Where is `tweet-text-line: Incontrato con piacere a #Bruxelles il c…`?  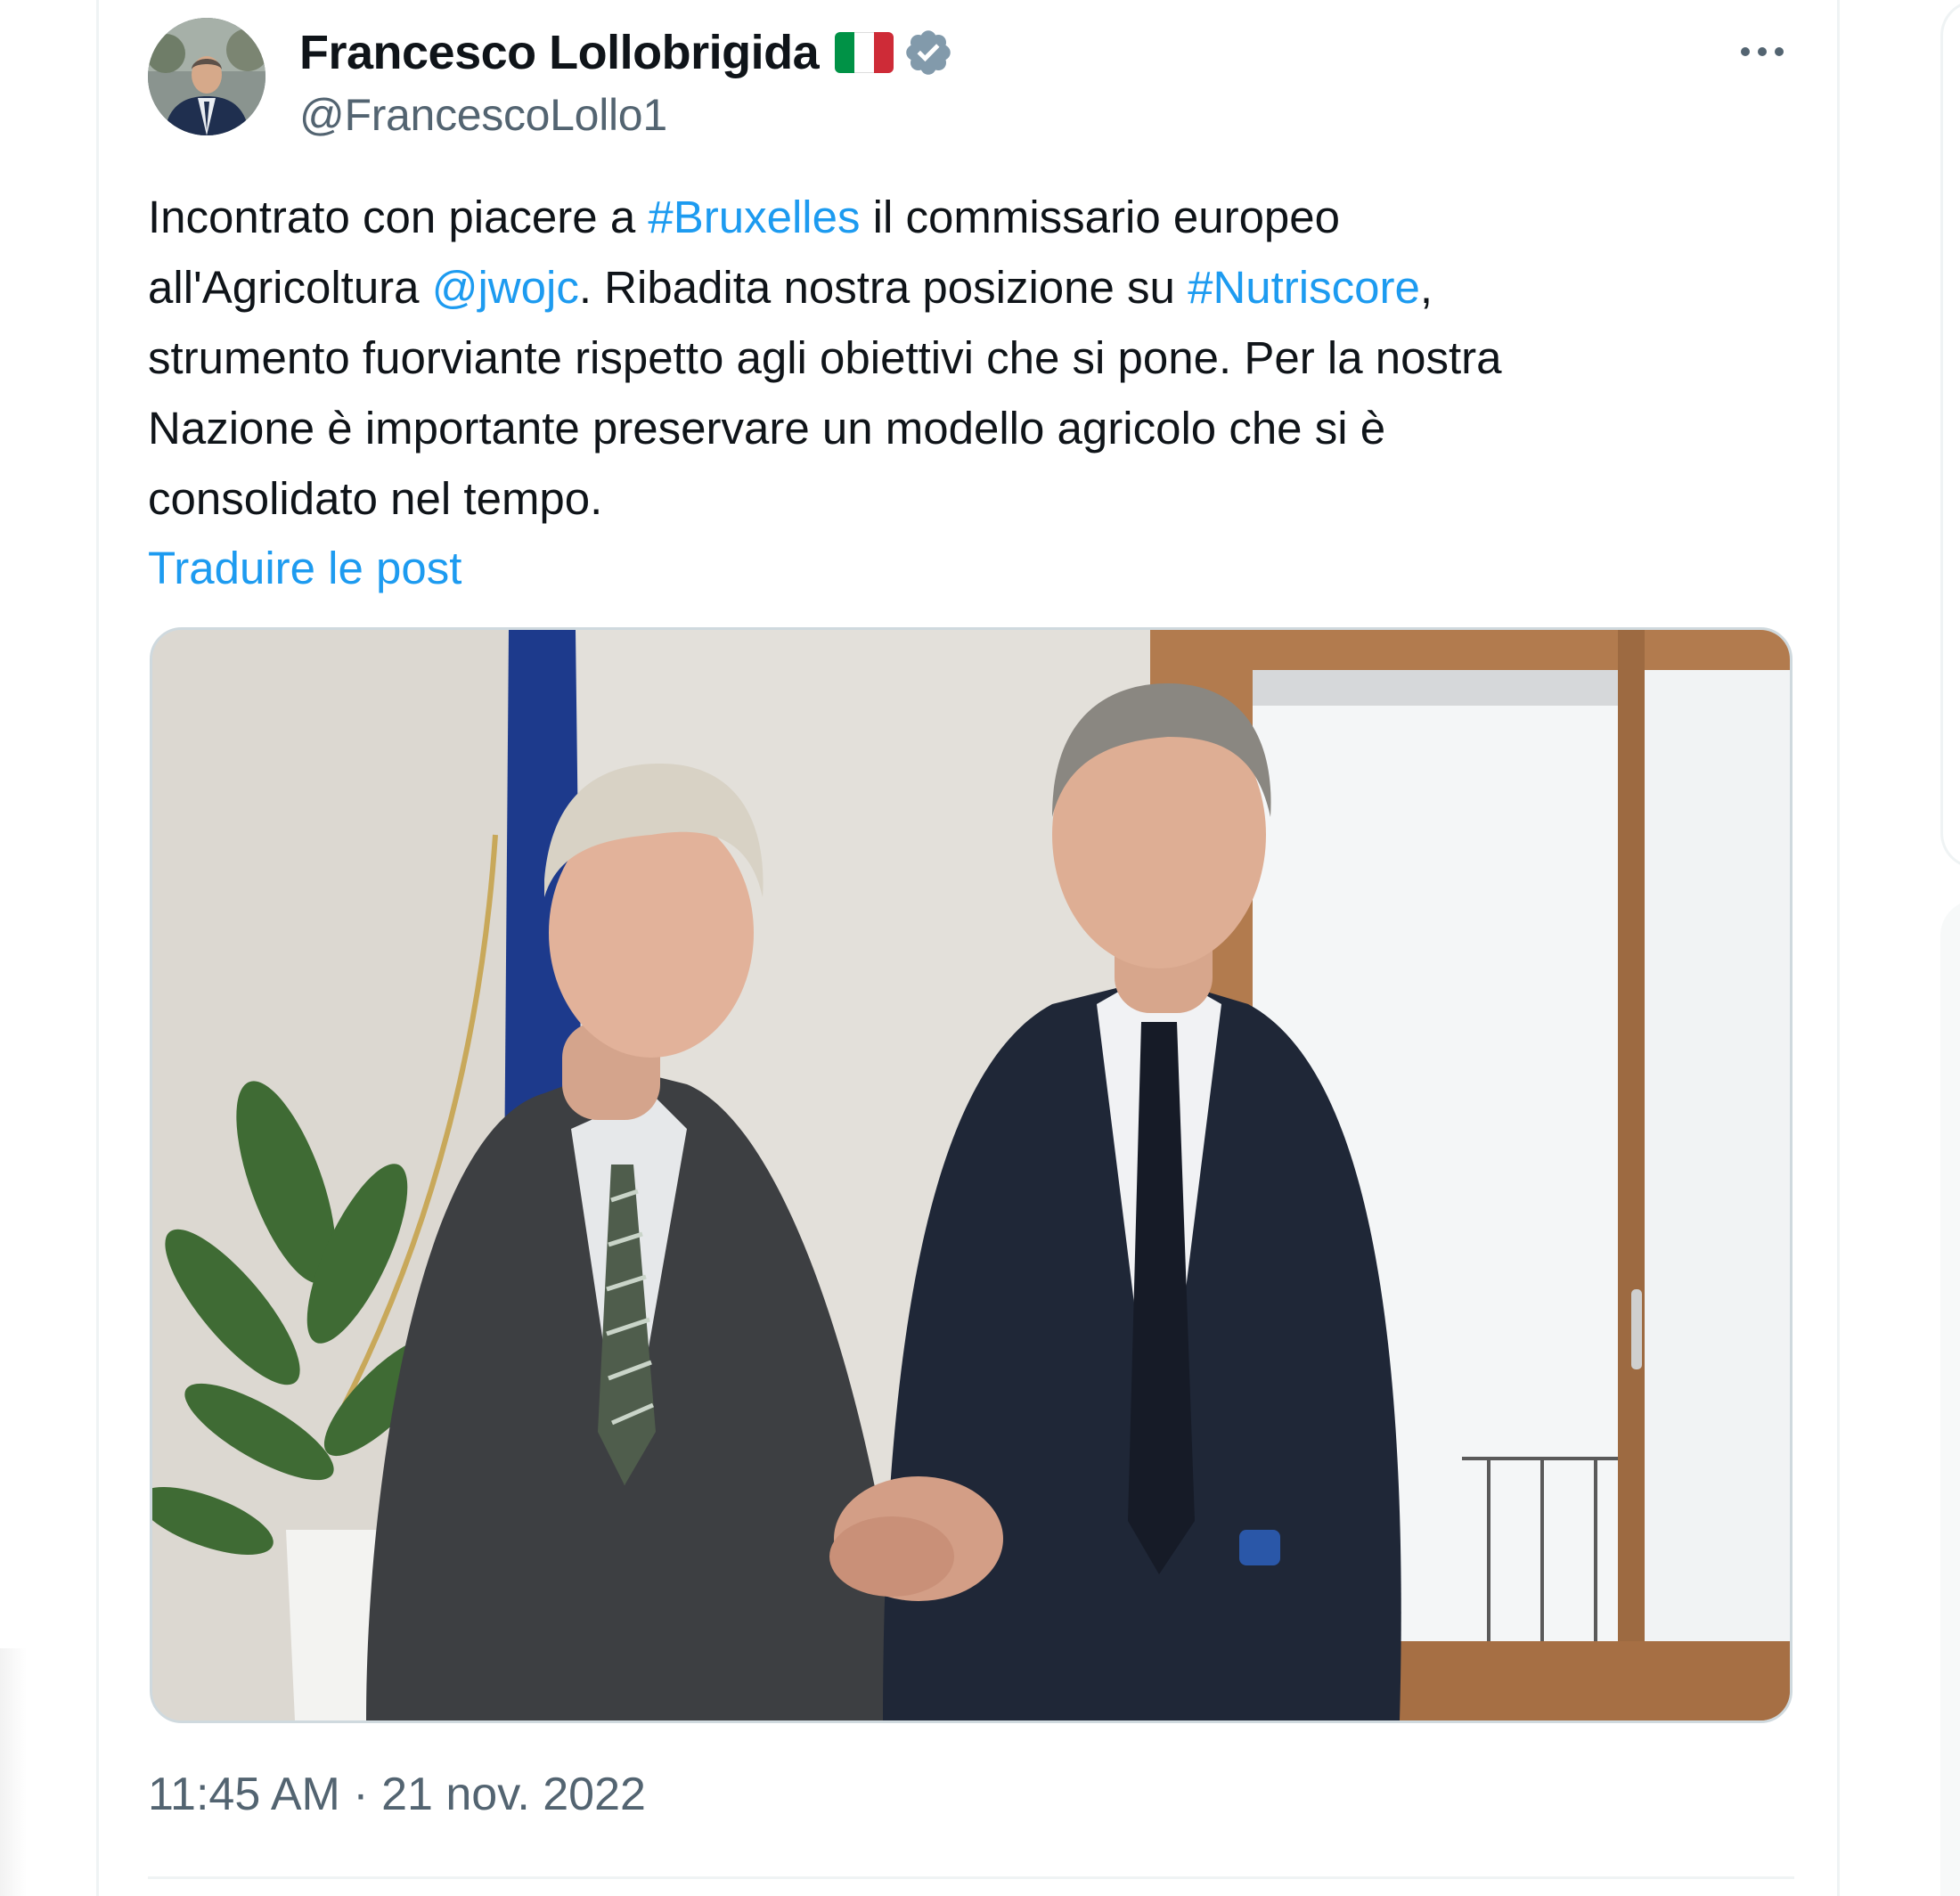 tweet-text-line: Incontrato con piacere a #Bruxelles il c… is located at coordinates (985, 217).